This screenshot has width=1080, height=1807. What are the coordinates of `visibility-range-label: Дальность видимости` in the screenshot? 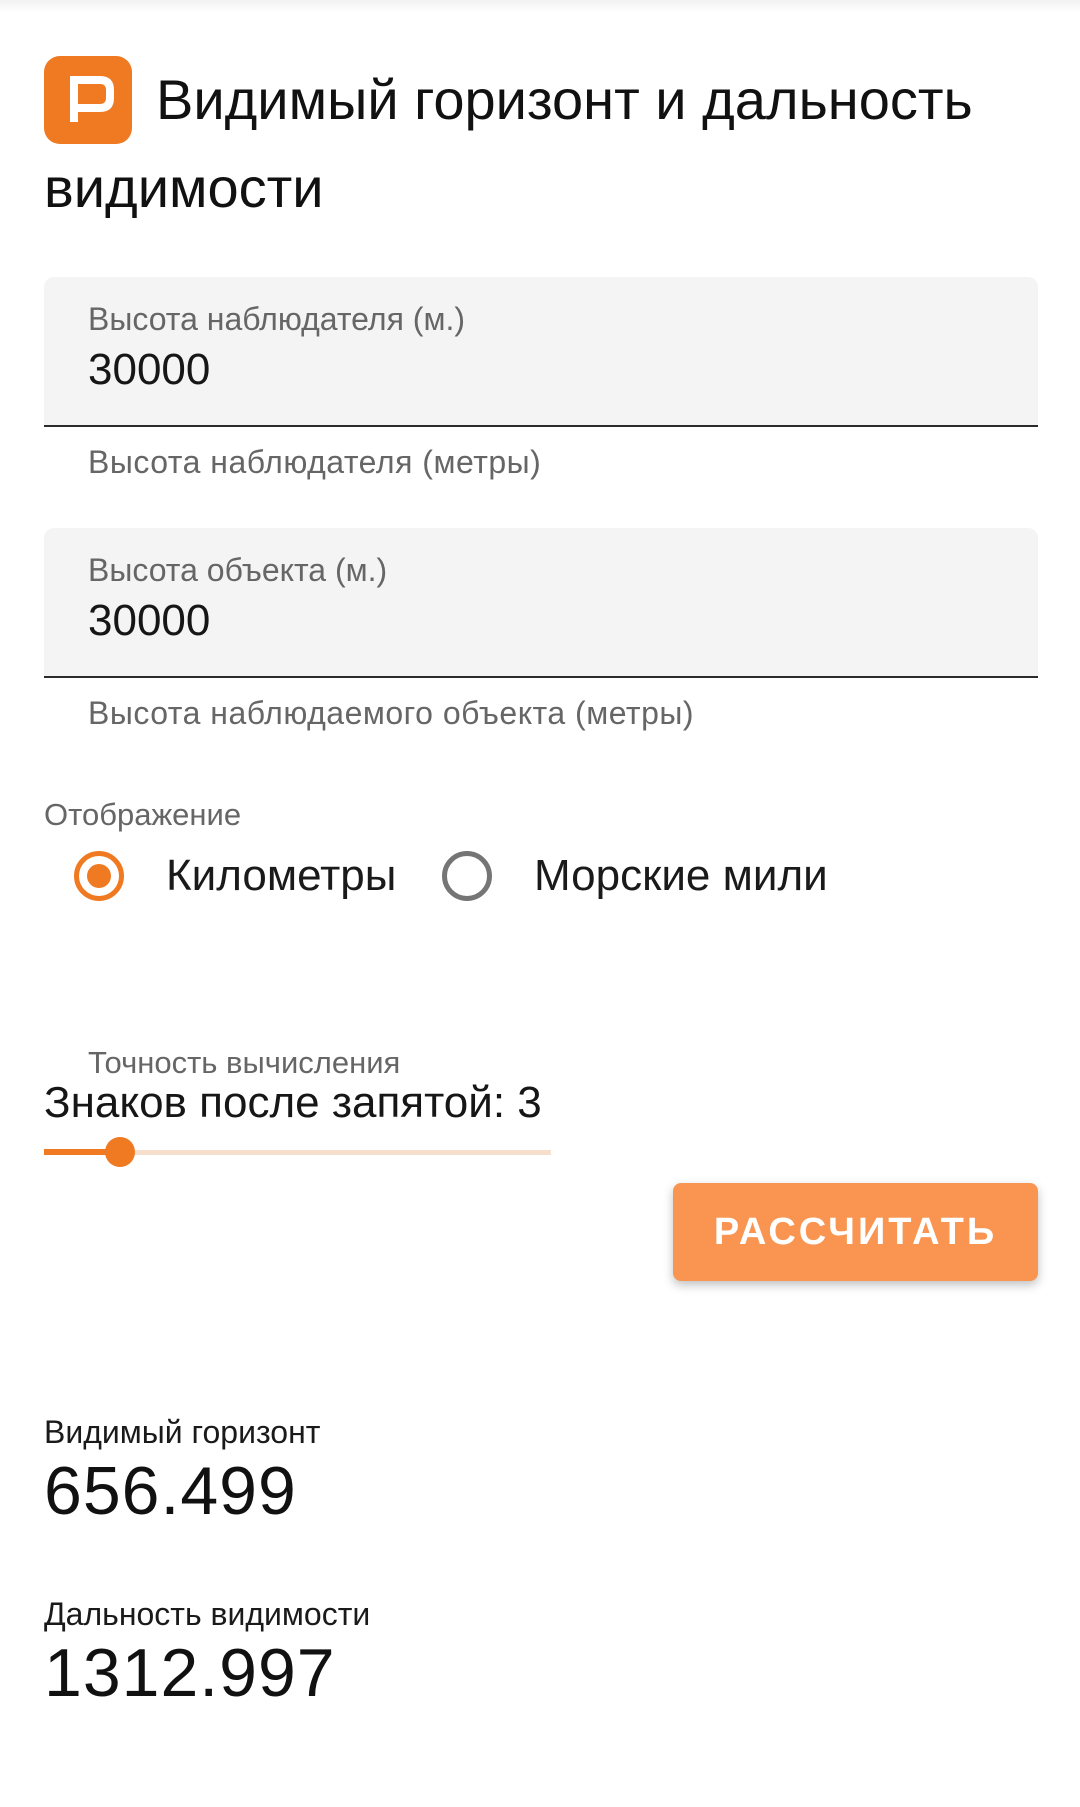 It's located at (207, 1614).